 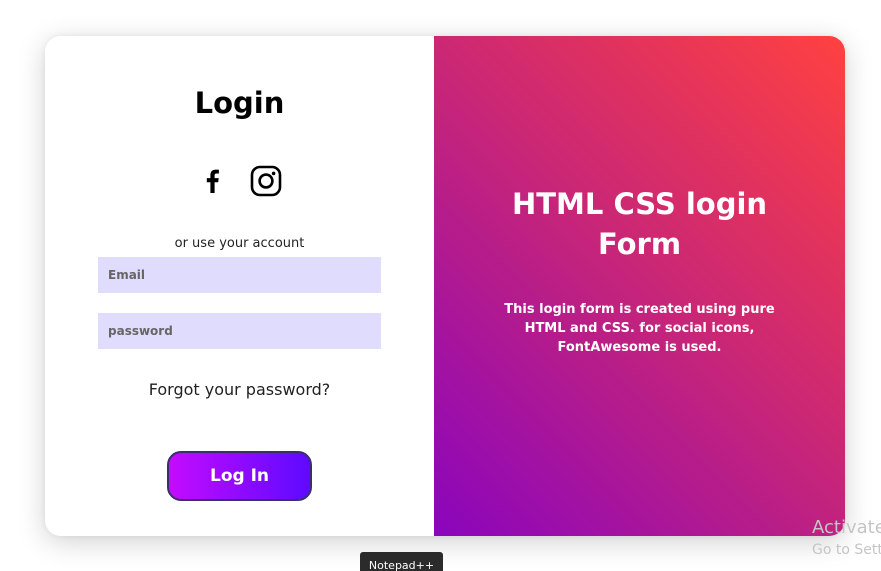 I want to click on password-input, so click(x=239, y=331).